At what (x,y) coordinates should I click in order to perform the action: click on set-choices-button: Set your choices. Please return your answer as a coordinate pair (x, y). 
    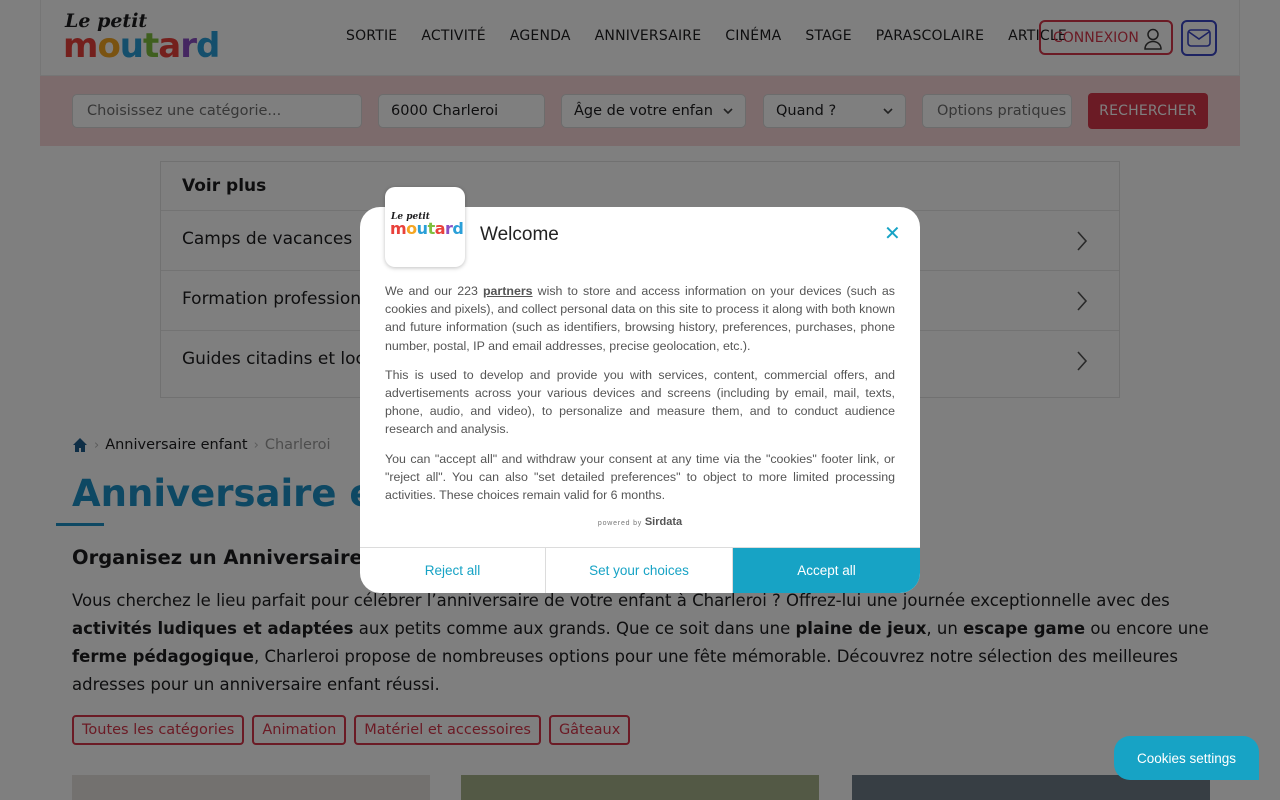
    Looking at the image, I should click on (639, 570).